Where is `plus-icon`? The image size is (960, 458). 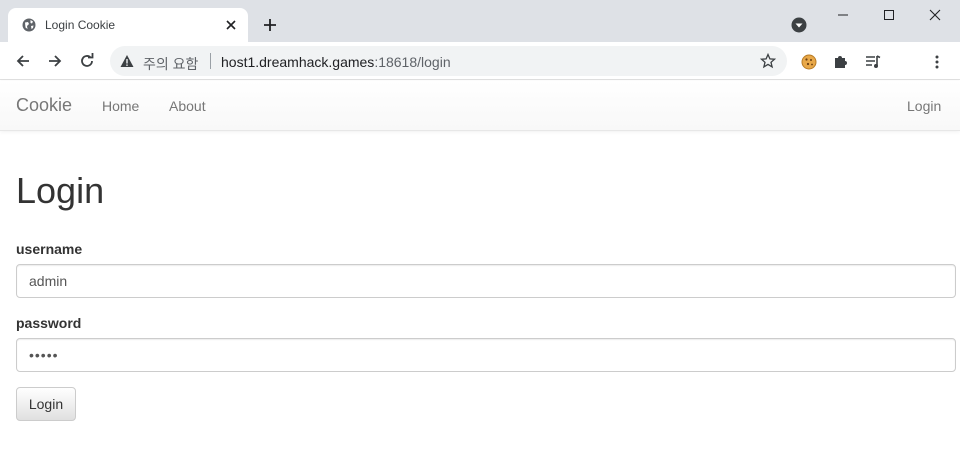
plus-icon is located at coordinates (270, 25).